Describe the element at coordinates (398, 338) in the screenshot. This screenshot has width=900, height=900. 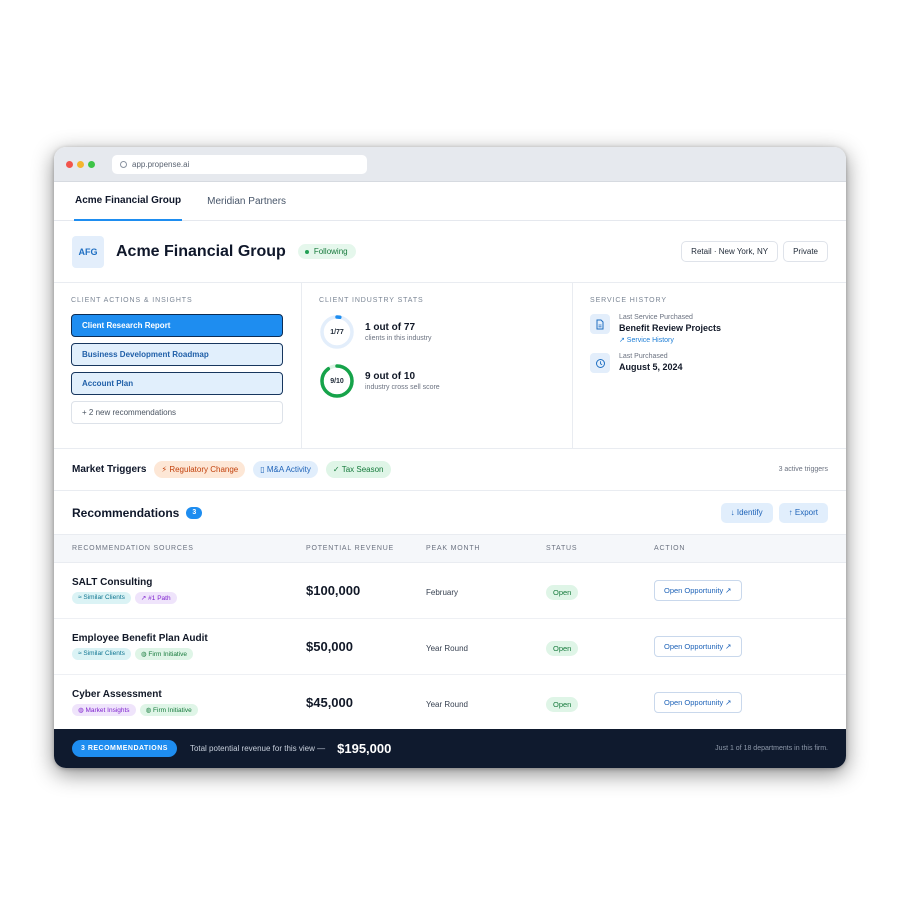
I see `stat-caption: clients in this industry` at that location.